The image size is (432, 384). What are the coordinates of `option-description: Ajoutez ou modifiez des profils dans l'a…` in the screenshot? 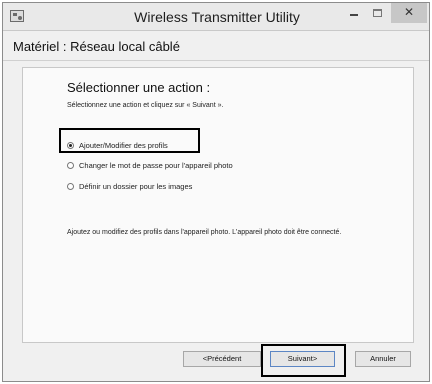 It's located at (204, 232).